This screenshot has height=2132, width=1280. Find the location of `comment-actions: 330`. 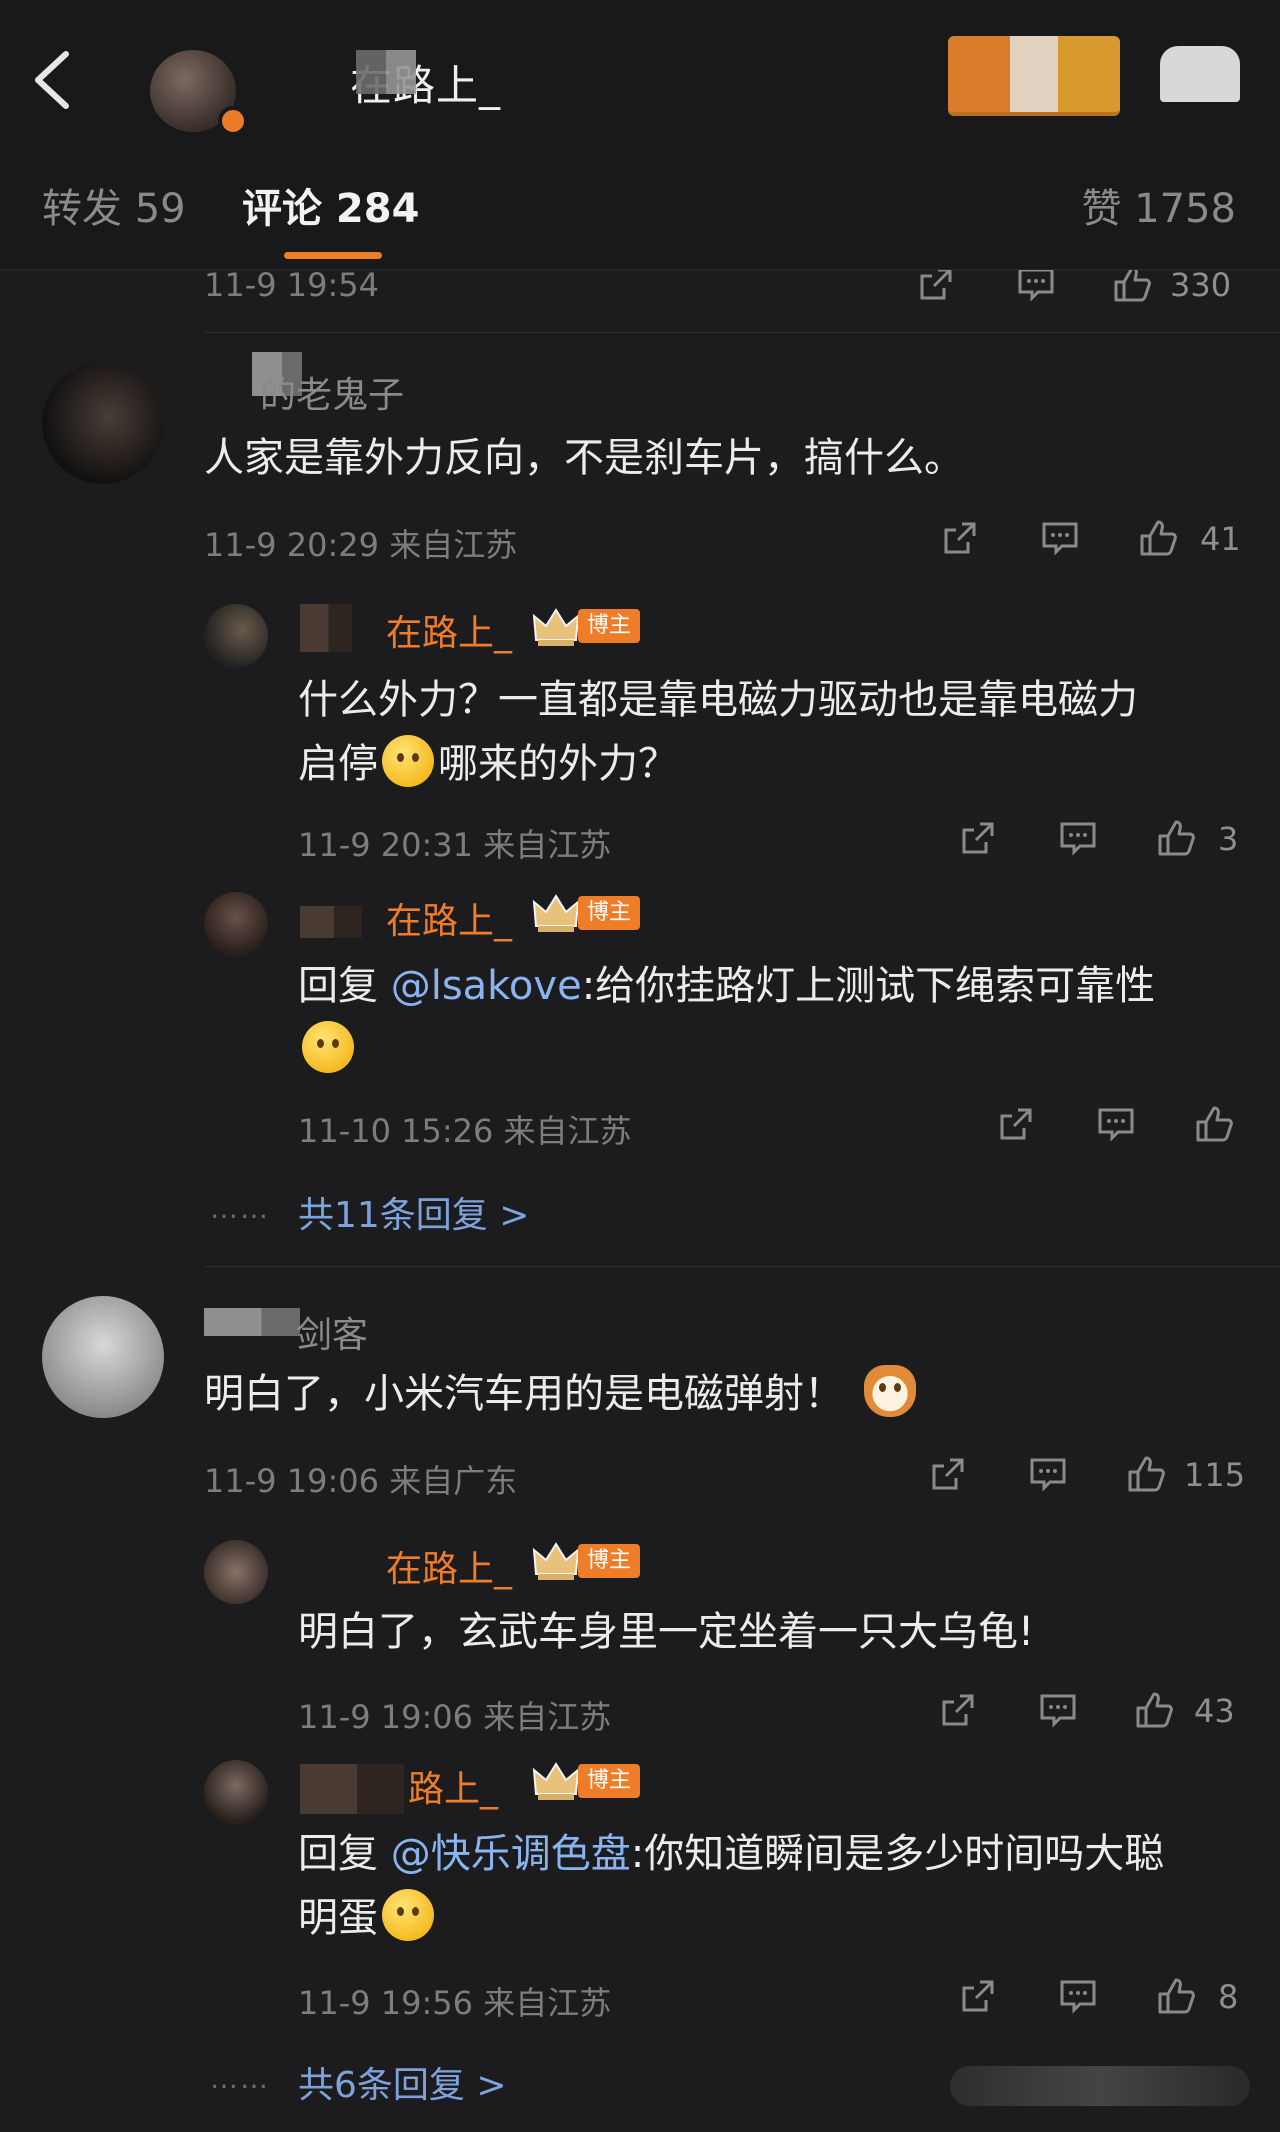

comment-actions: 330 is located at coordinates (1081, 286).